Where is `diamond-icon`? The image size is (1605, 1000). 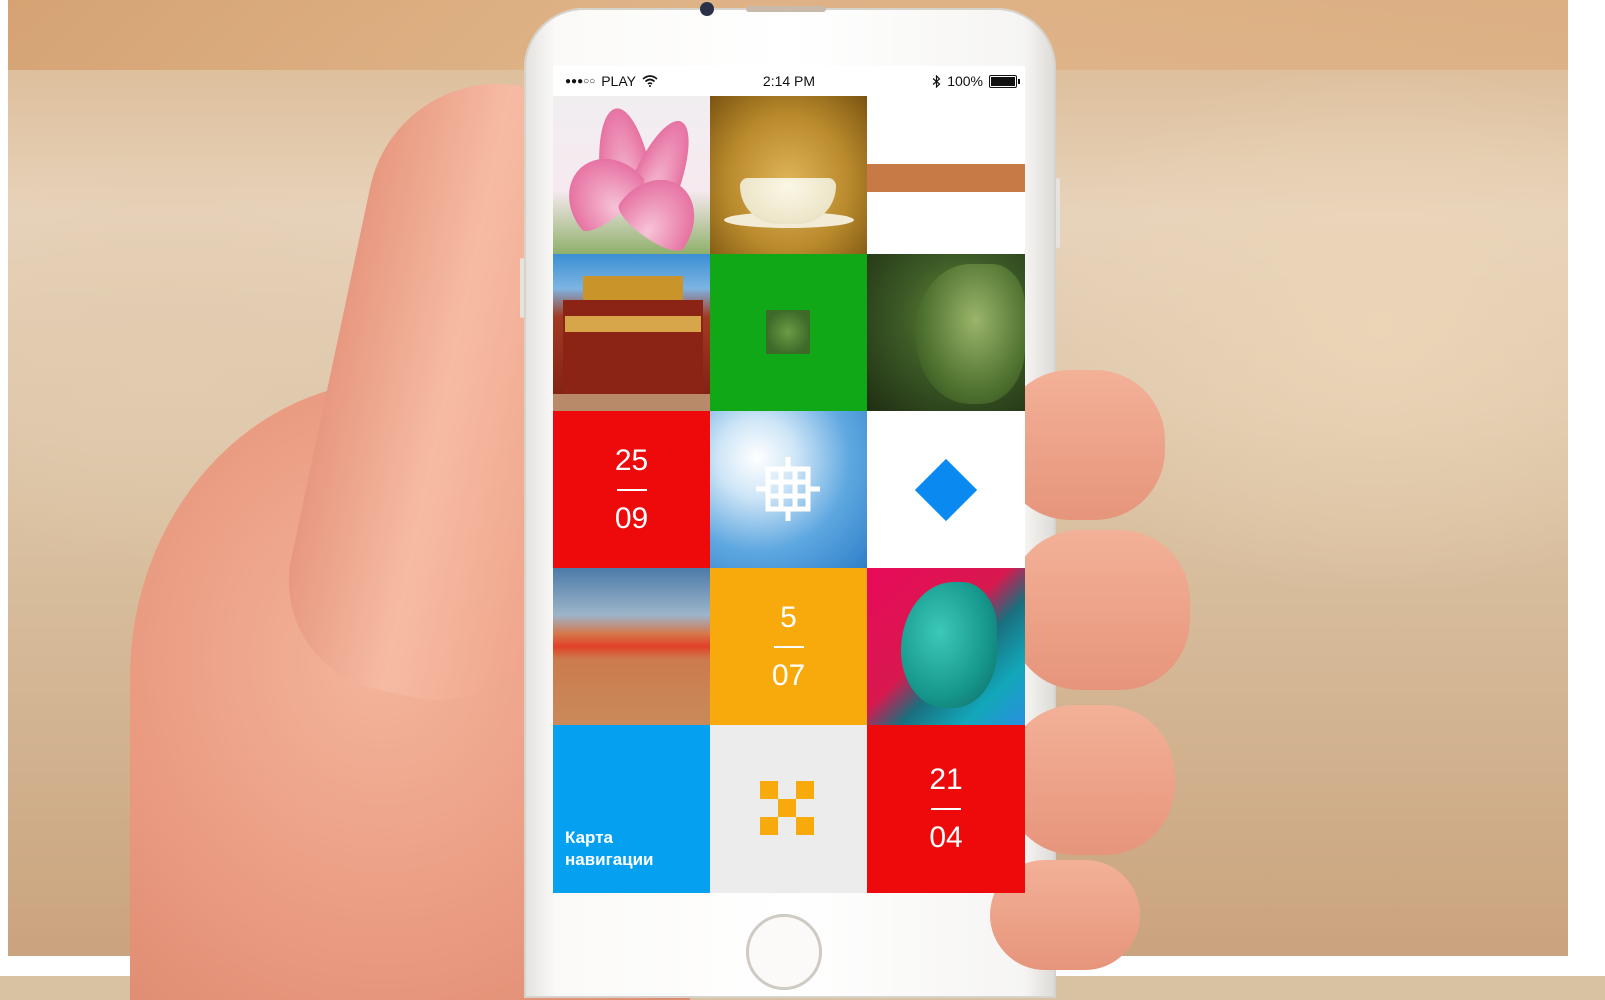
diamond-icon is located at coordinates (946, 489).